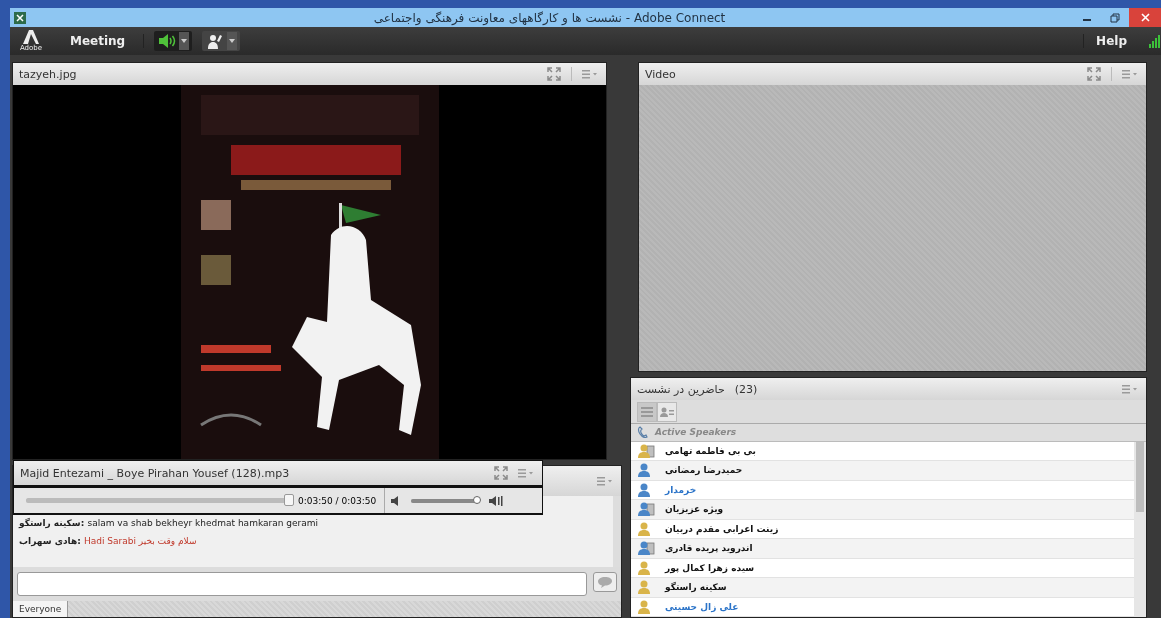 This screenshot has height=618, width=1161. I want to click on person-list-icon, so click(667, 411).